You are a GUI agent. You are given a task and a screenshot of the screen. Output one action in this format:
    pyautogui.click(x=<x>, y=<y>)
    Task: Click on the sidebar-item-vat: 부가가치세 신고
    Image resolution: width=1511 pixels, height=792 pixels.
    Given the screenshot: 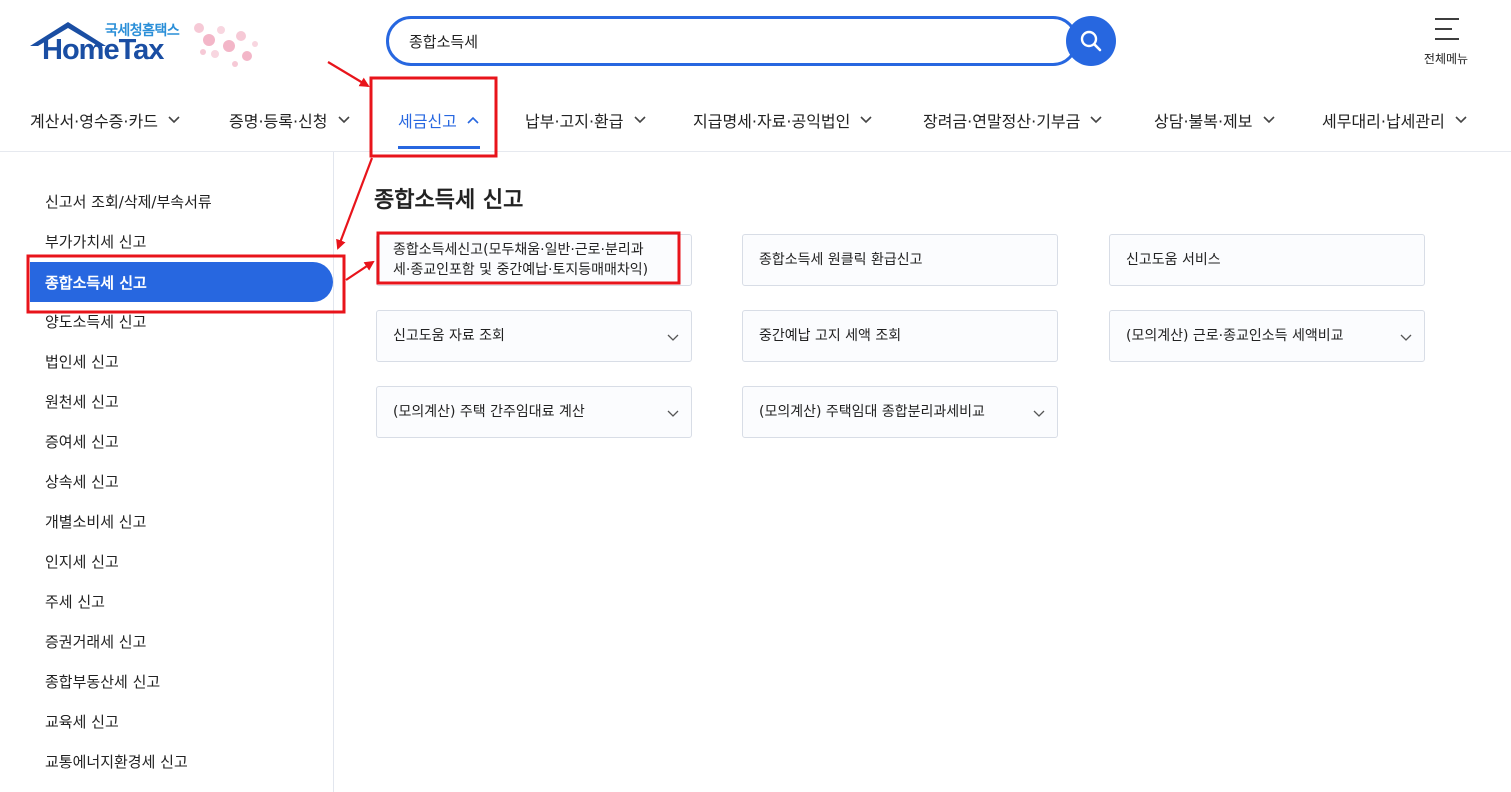 What is the action you would take?
    pyautogui.click(x=181, y=241)
    